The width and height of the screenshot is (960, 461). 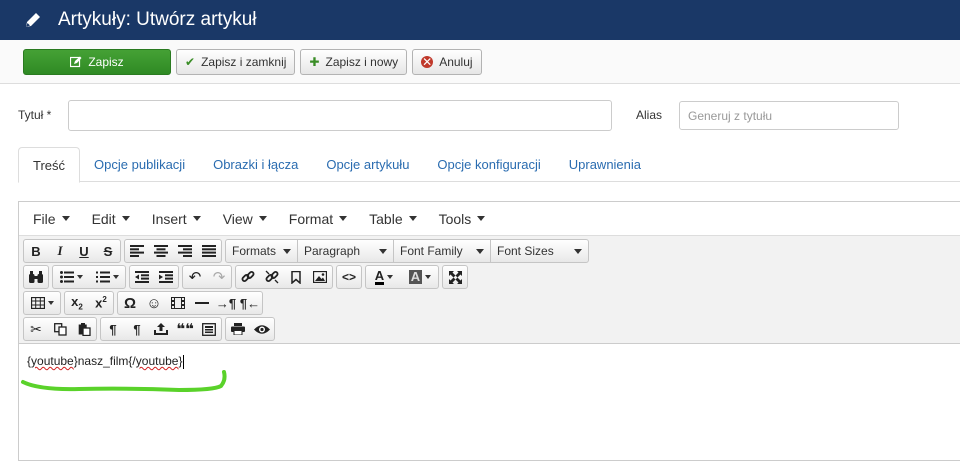 I want to click on title-input, so click(x=340, y=115).